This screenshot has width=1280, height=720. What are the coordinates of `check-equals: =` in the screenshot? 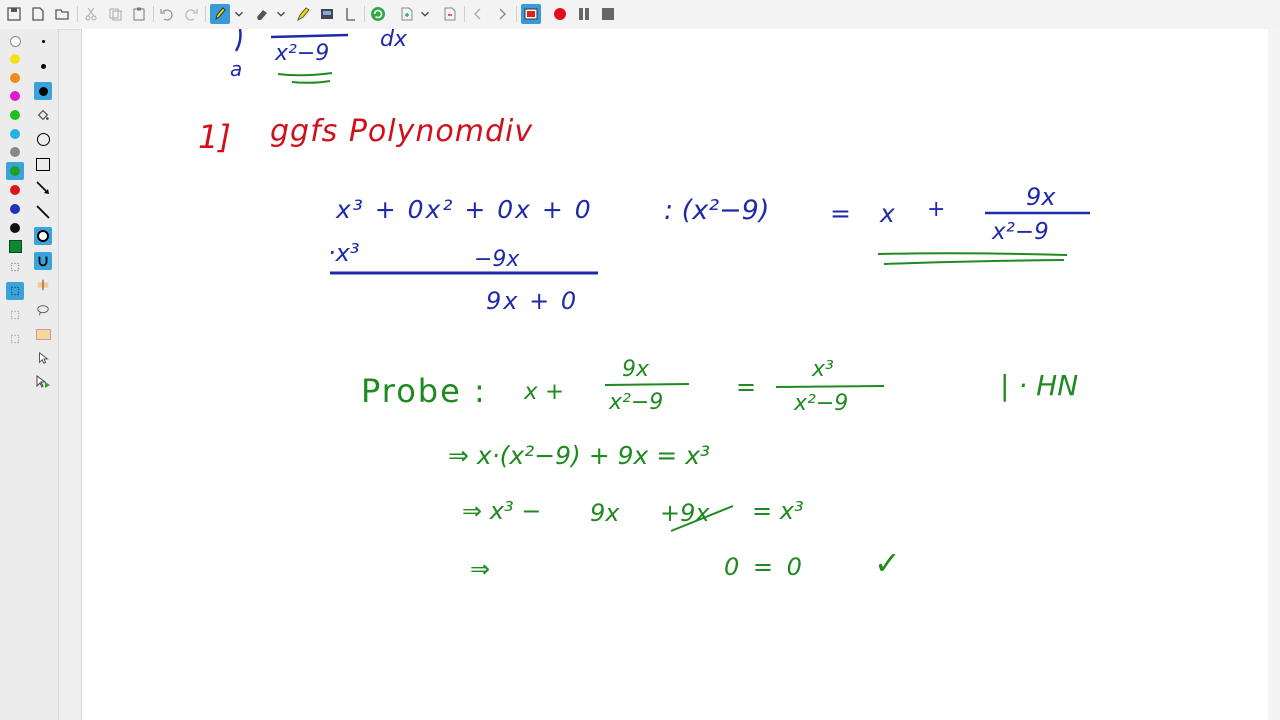 It's located at (746, 387).